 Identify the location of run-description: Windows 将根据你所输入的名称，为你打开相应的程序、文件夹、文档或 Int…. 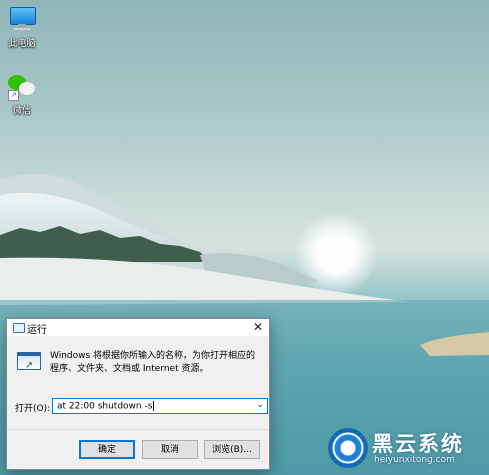
(153, 362).